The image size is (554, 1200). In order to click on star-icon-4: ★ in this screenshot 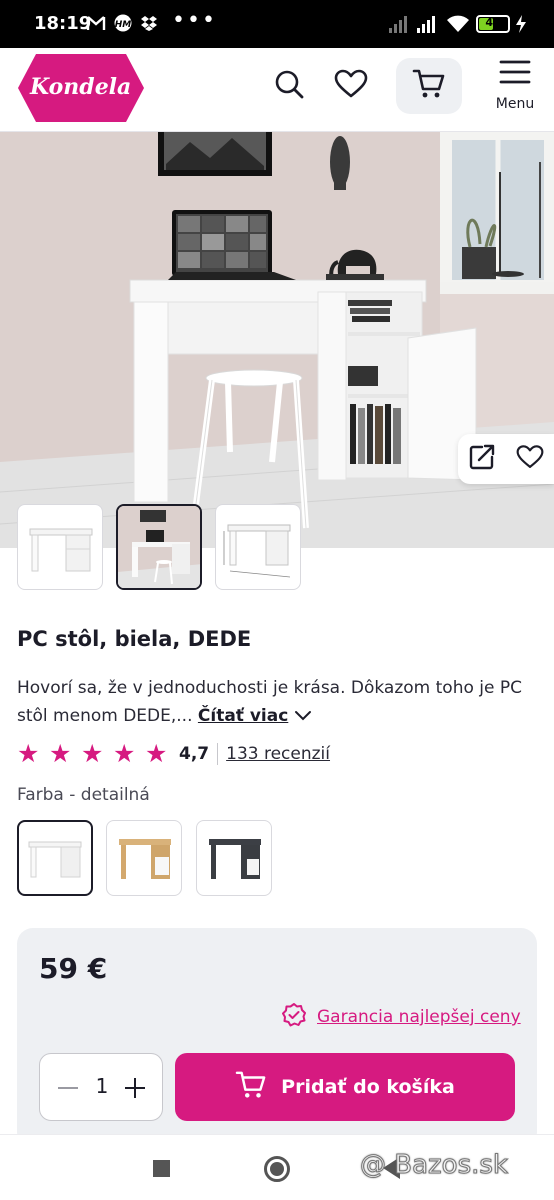, I will do `click(124, 753)`.